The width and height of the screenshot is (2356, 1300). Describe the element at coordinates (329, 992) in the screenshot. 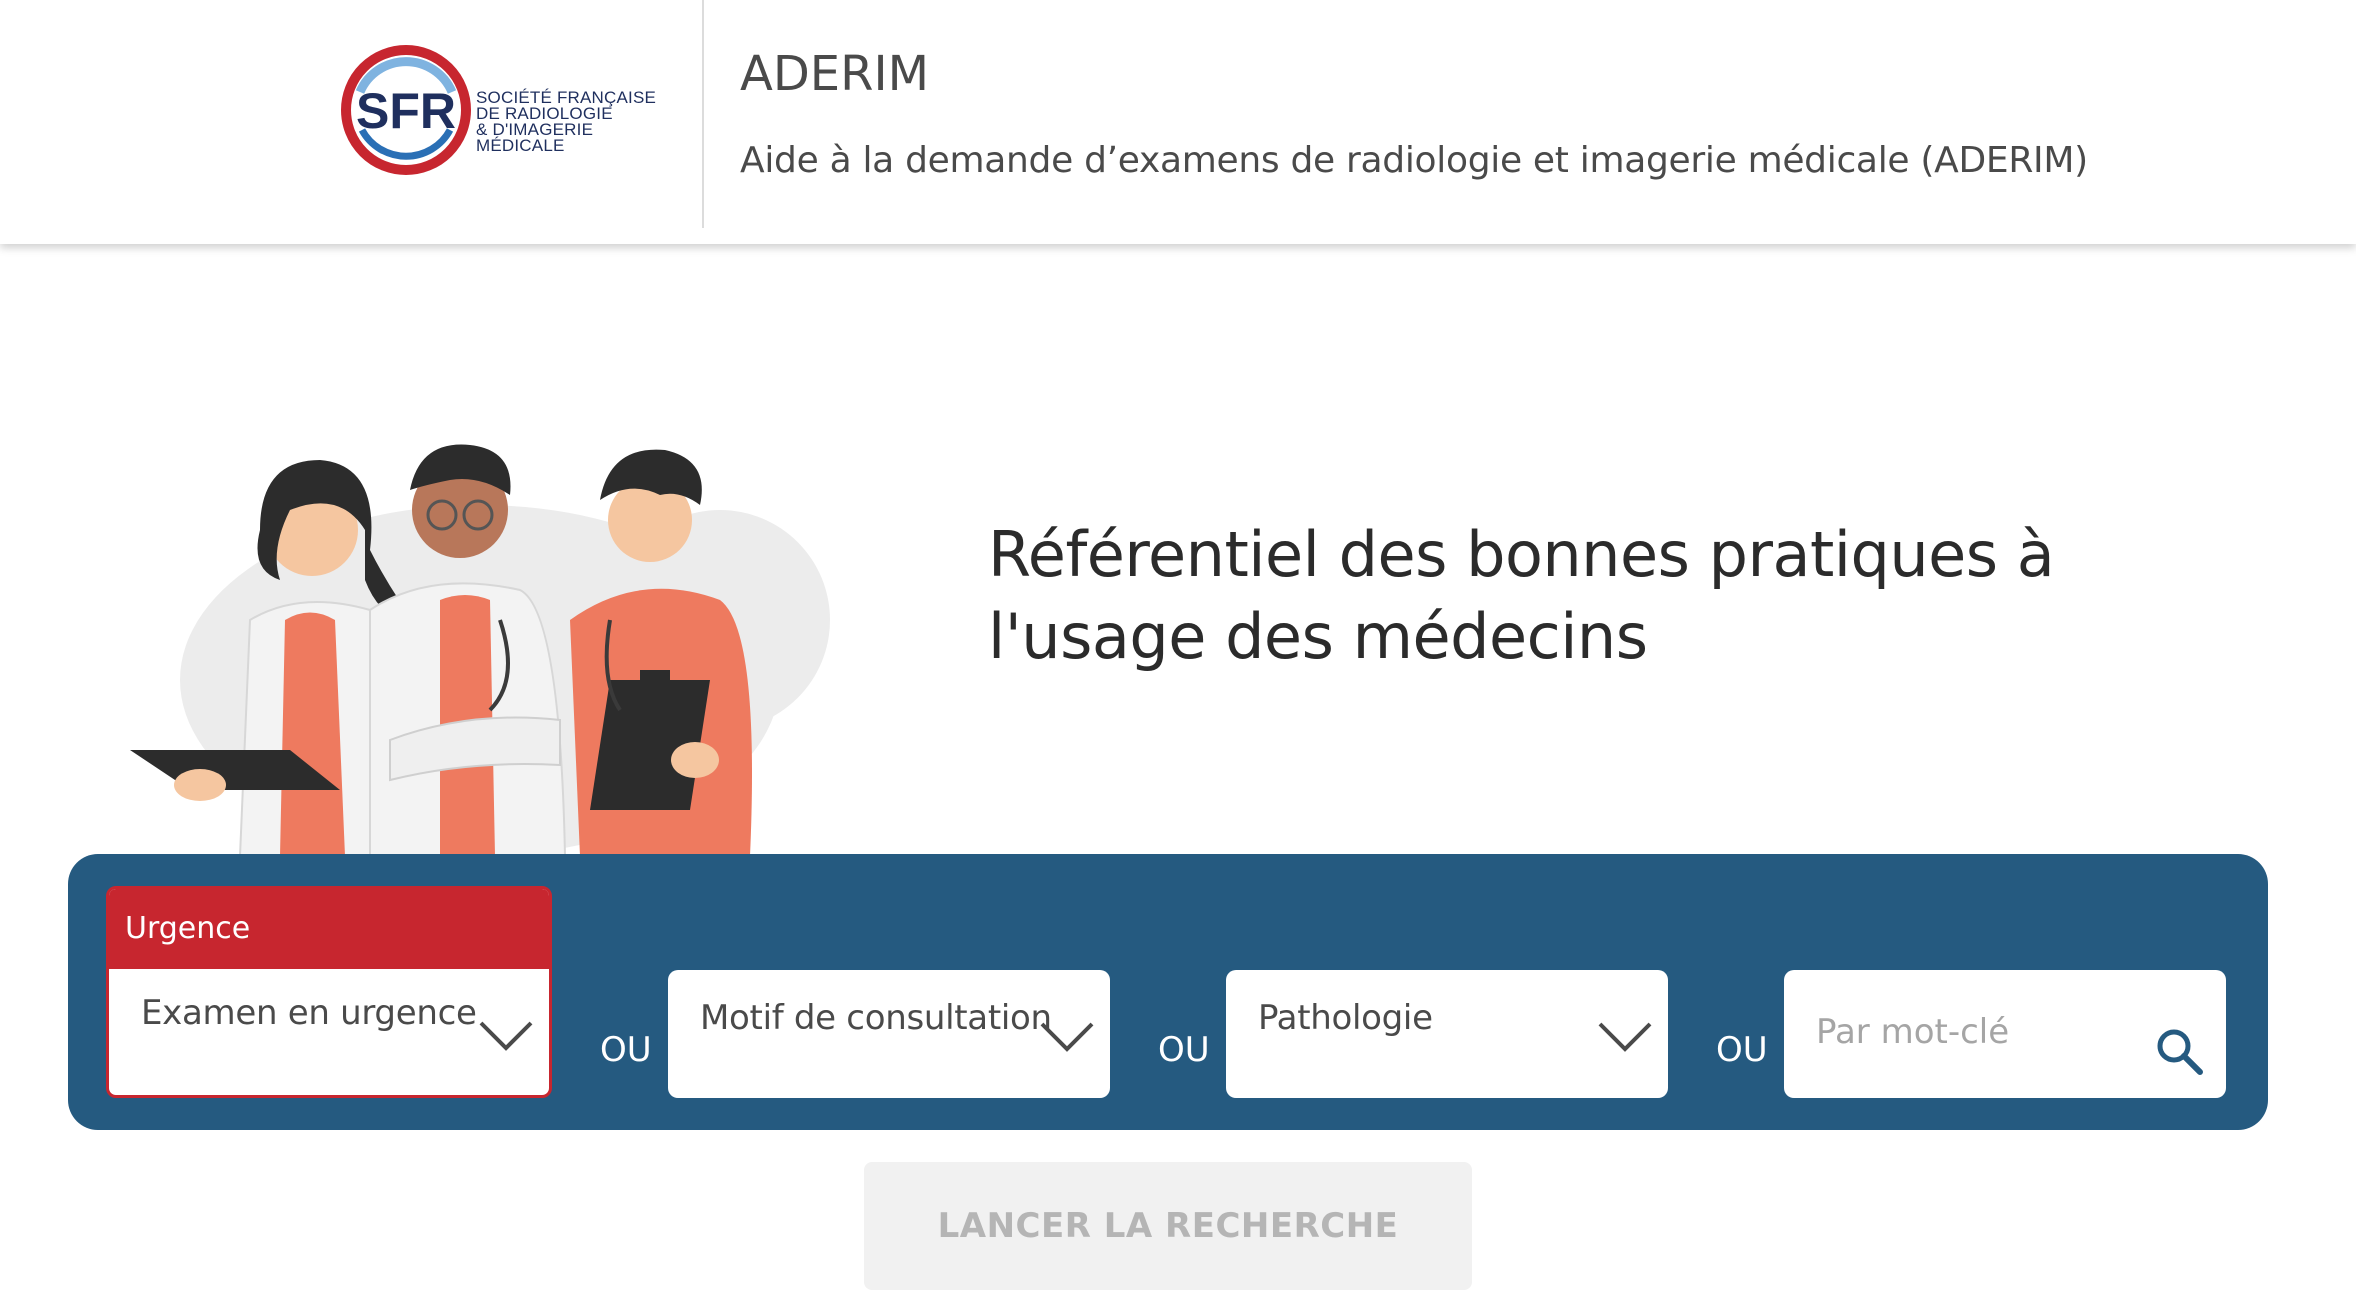

I see `urgence-select: Urgence Examen en urgence` at that location.